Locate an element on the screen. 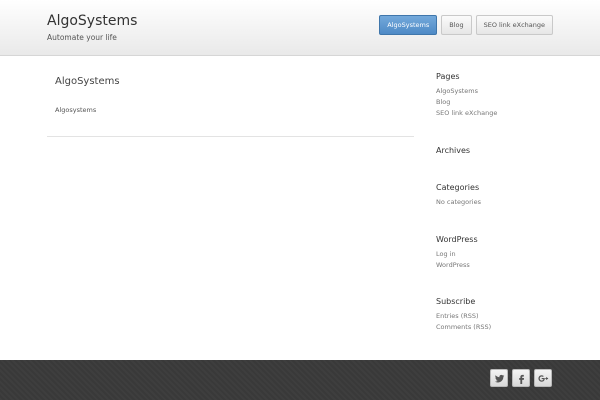  widget-wordpress: WordPress Log in WordPress is located at coordinates (494, 253).